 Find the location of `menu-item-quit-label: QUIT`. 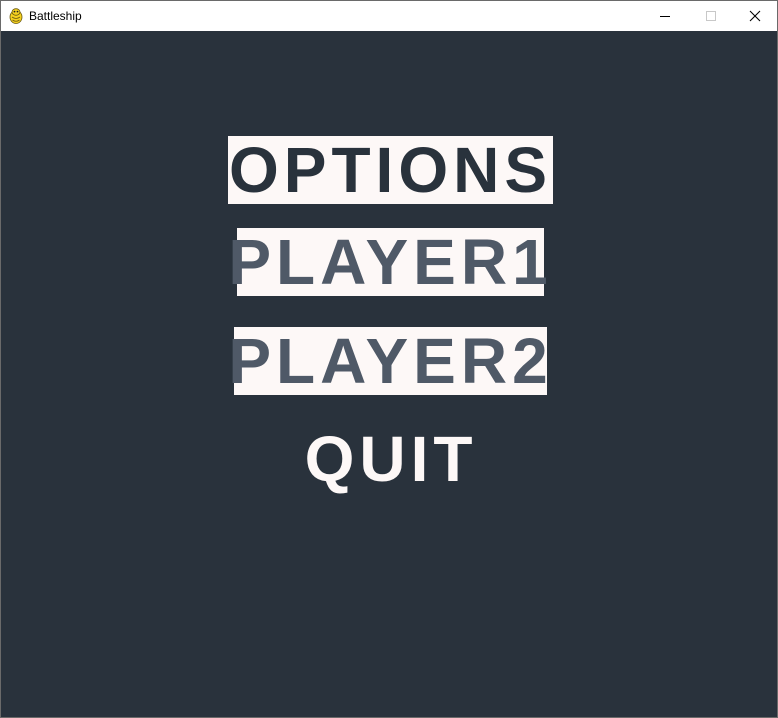

menu-item-quit-label: QUIT is located at coordinates (391, 459).